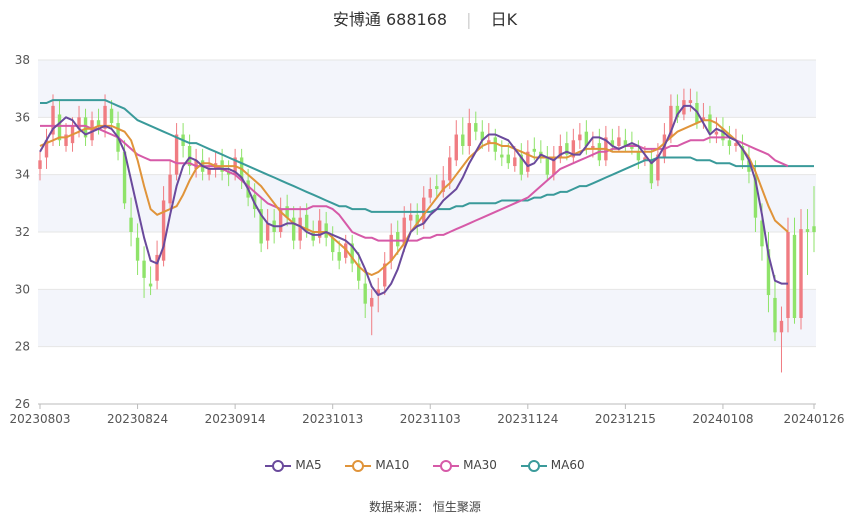  I want to click on x-tick-label: 20231215, so click(625, 419).